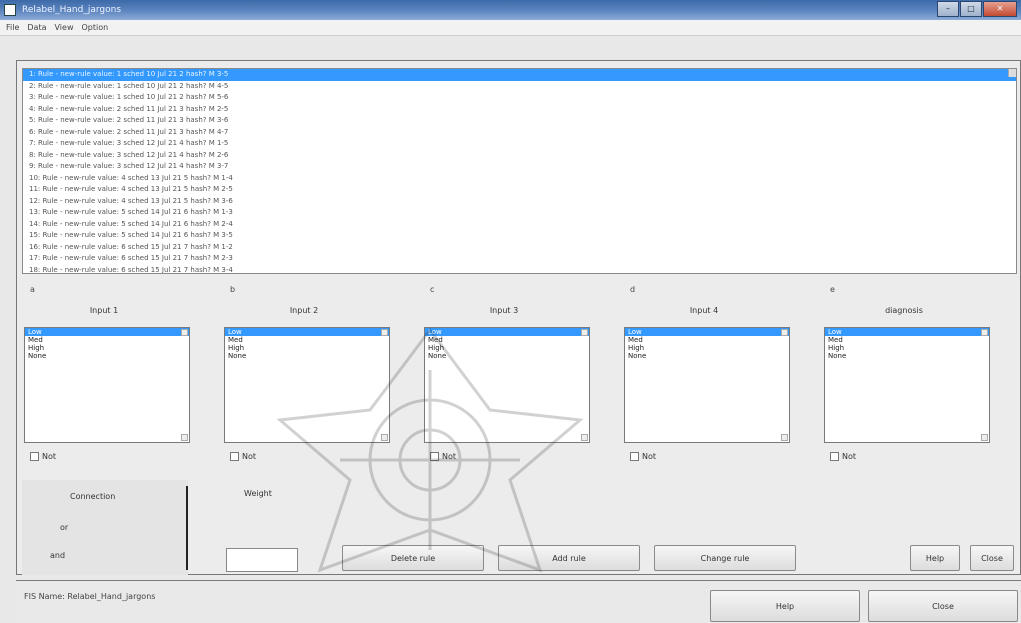 This screenshot has width=1021, height=623. Describe the element at coordinates (992, 558) in the screenshot. I see `close-small-button: Close` at that location.